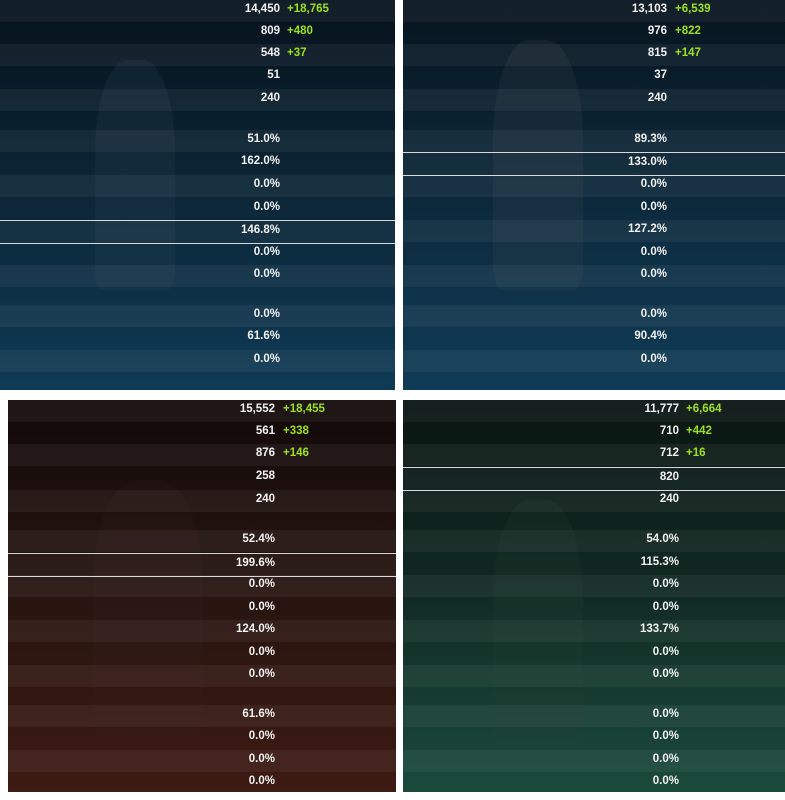 This screenshot has height=800, width=785. I want to click on stat-value: 162.0%, so click(260, 161).